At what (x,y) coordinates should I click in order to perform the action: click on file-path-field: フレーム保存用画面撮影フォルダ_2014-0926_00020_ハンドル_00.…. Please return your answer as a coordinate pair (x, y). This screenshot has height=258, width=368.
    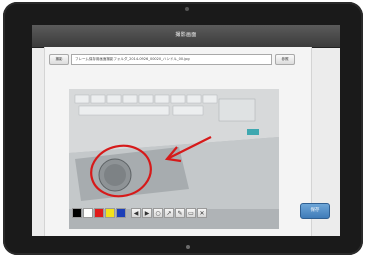
    Looking at the image, I should click on (171, 59).